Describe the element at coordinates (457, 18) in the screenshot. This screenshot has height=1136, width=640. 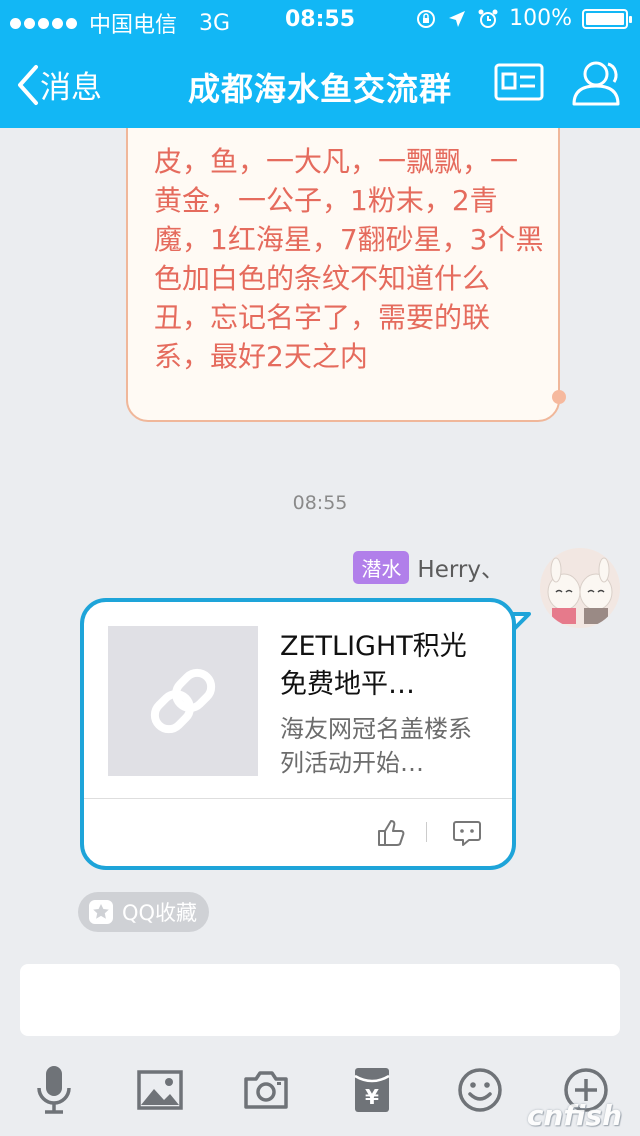
I see `location-arrow-icon` at that location.